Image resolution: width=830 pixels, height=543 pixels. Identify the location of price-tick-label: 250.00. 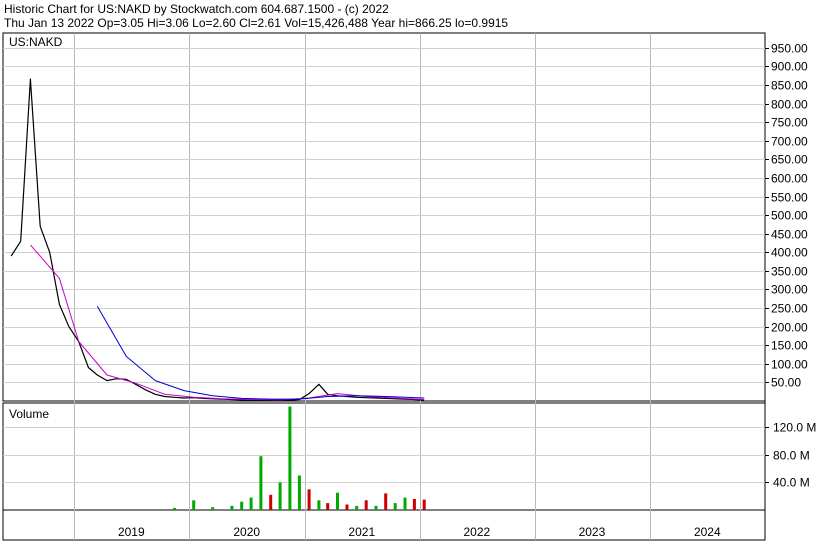
(789, 309).